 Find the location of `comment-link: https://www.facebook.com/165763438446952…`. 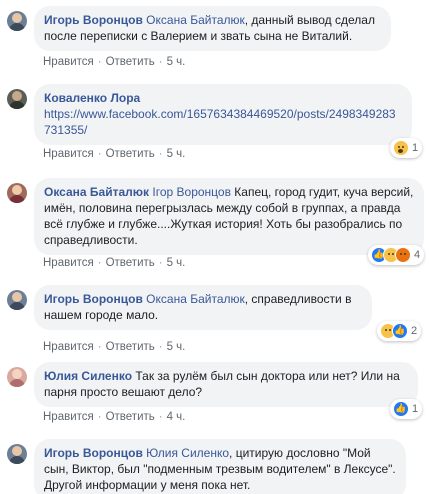

comment-link: https://www.facebook.com/165763438446952… is located at coordinates (220, 122).